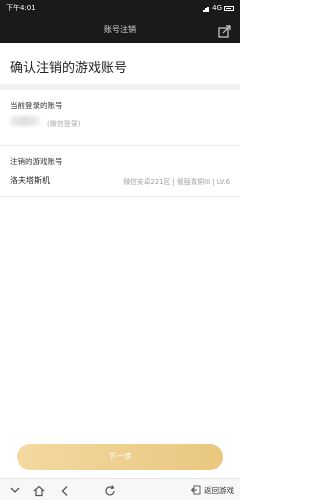  I want to click on share-icon, so click(224, 30).